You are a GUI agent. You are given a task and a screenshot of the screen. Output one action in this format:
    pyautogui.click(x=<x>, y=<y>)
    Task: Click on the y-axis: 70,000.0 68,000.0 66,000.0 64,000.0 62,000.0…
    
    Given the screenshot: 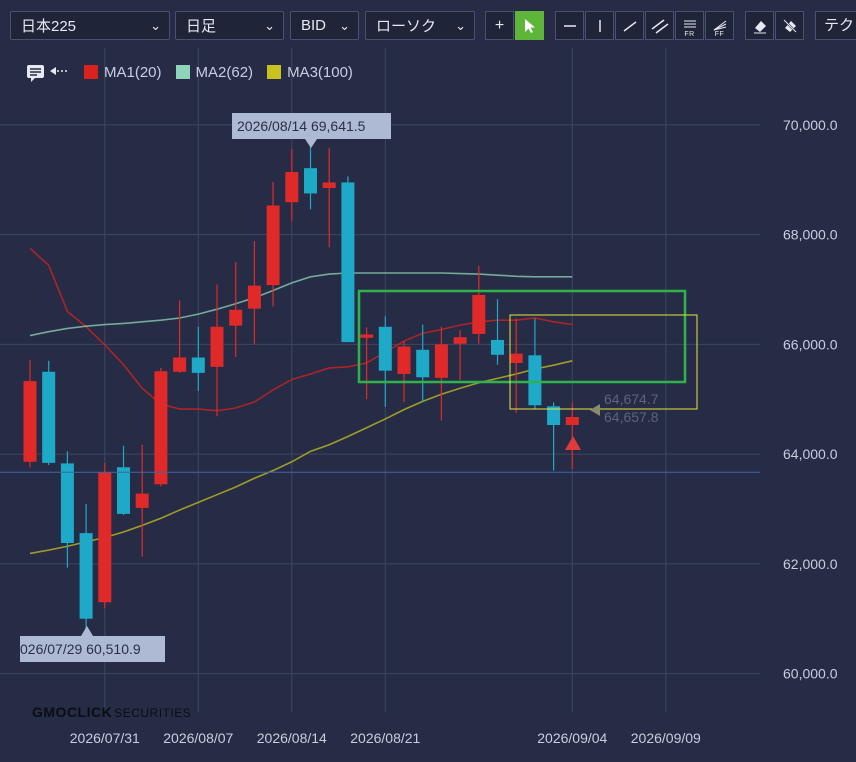 What is the action you would take?
    pyautogui.click(x=810, y=399)
    